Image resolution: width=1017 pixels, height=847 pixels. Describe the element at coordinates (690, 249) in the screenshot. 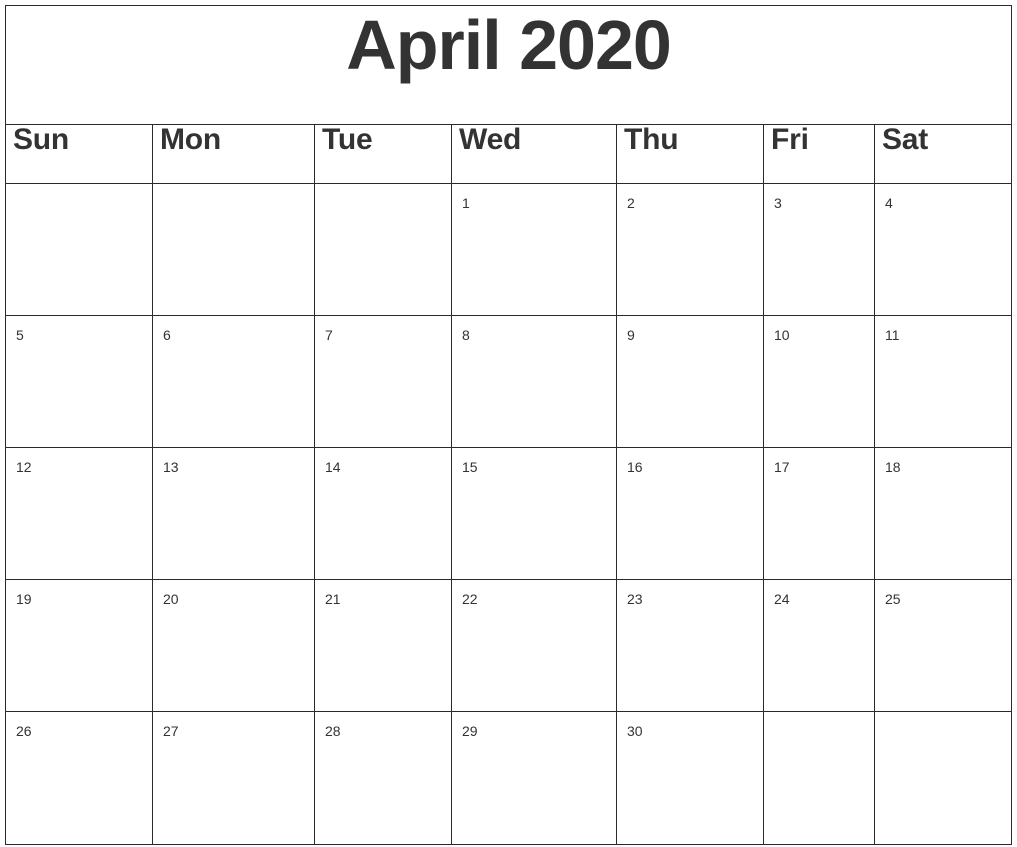

I see `day-cell: 2` at that location.